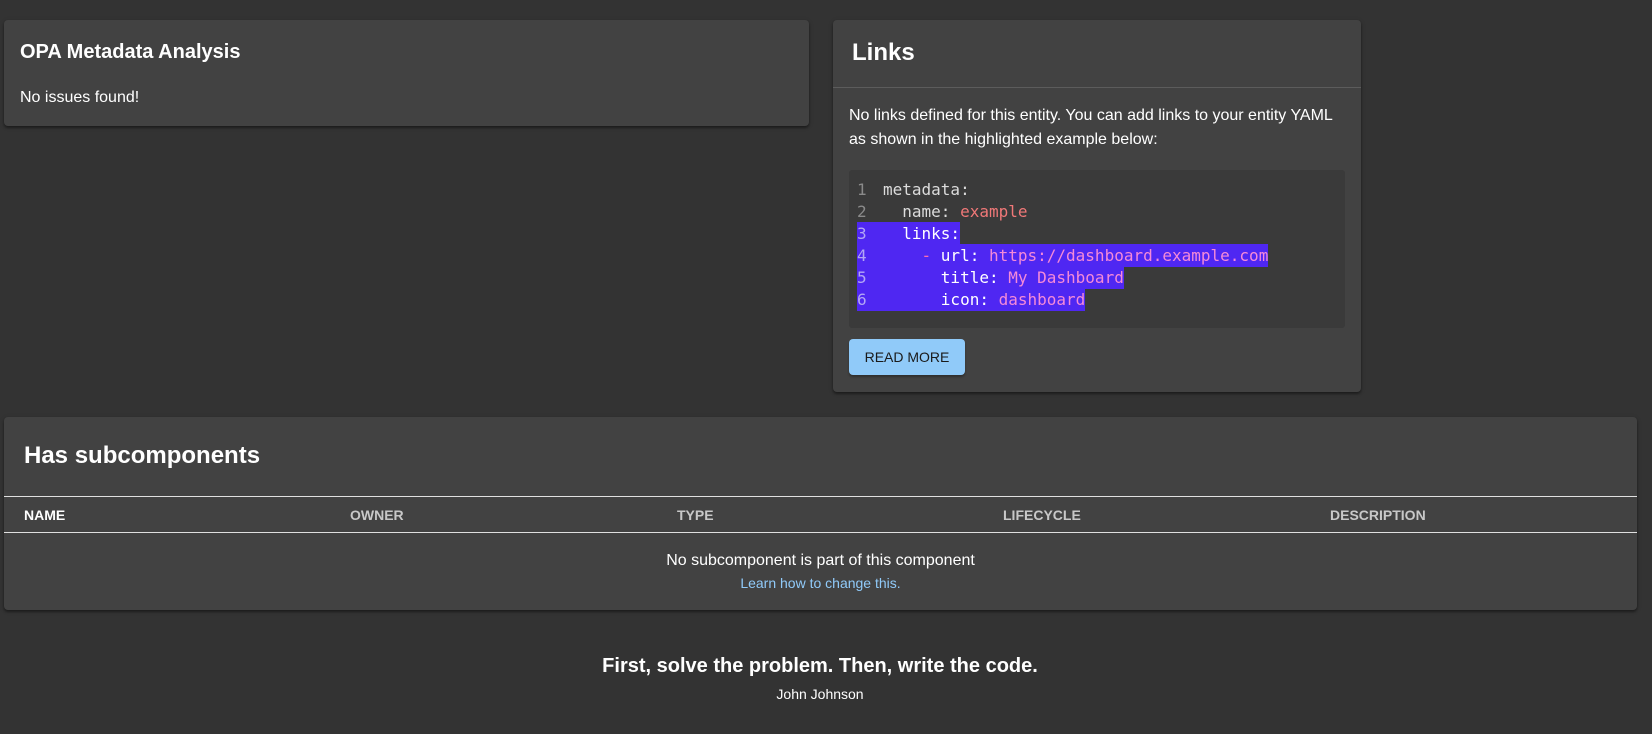 Image resolution: width=1652 pixels, height=734 pixels. Describe the element at coordinates (80, 97) in the screenshot. I see `opa-status-message: No issues found!` at that location.